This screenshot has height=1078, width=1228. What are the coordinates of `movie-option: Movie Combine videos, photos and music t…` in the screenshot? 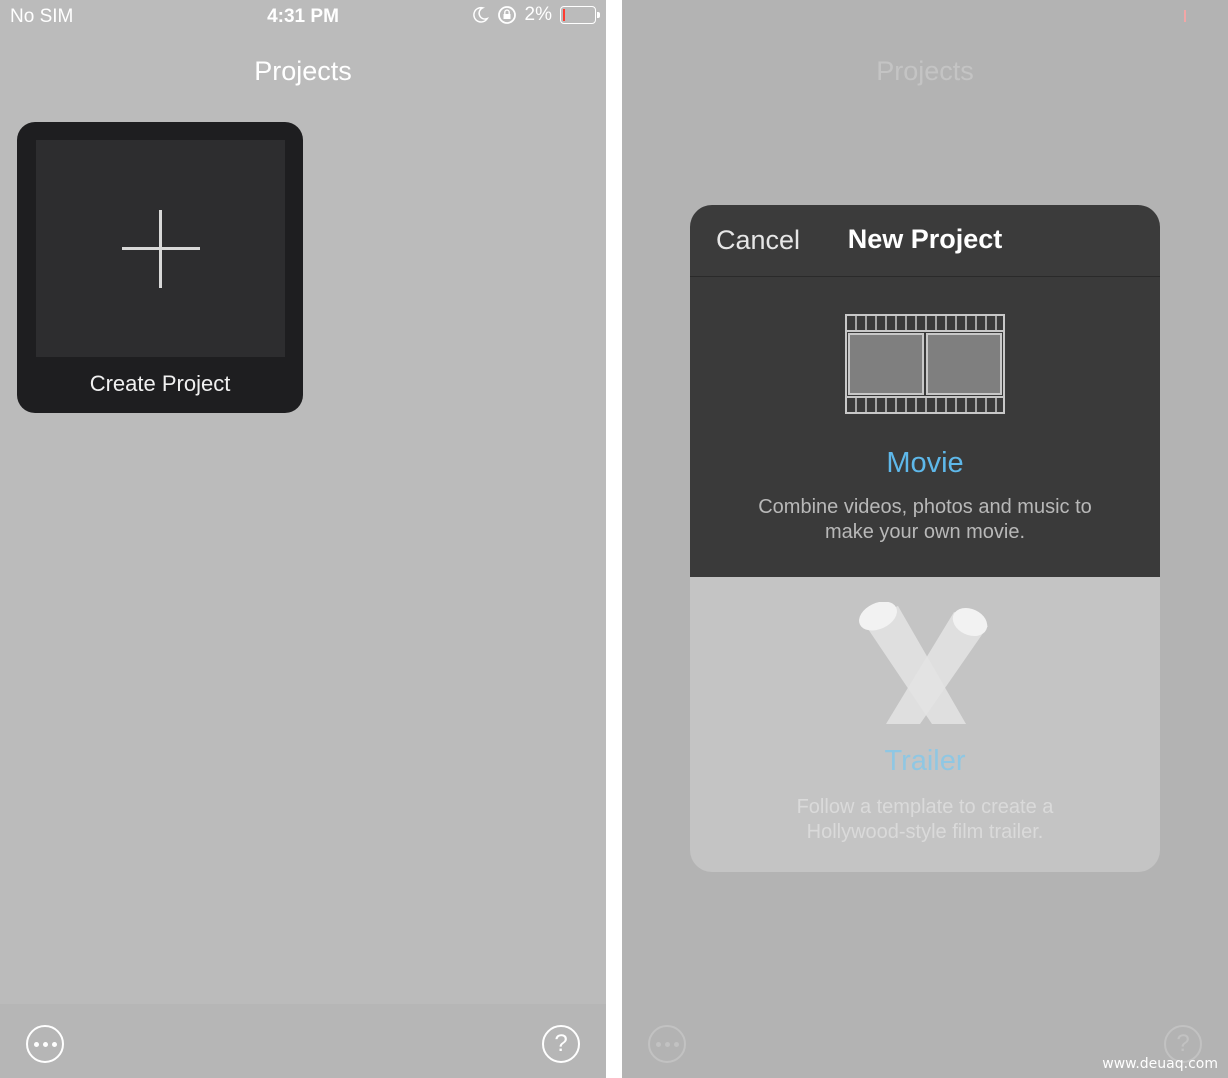 It's located at (925, 427).